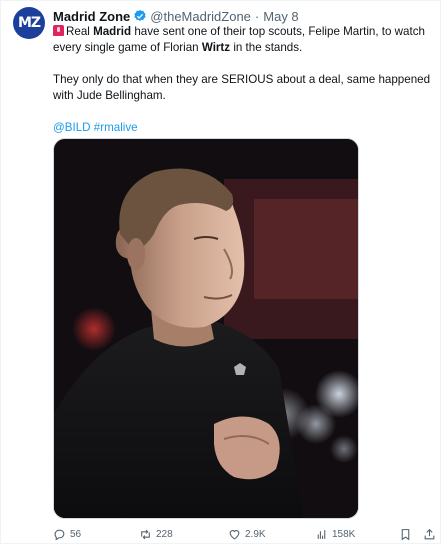  What do you see at coordinates (280, 16) in the screenshot?
I see `tweet-date: May 8` at bounding box center [280, 16].